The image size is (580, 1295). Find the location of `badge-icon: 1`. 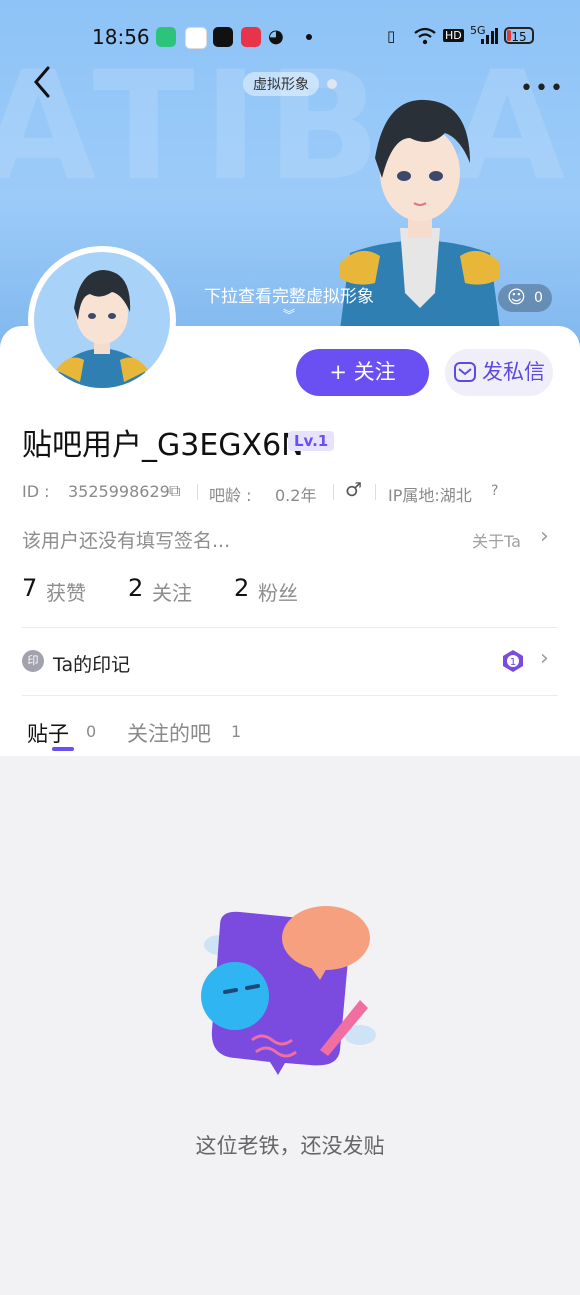

badge-icon: 1 is located at coordinates (513, 661).